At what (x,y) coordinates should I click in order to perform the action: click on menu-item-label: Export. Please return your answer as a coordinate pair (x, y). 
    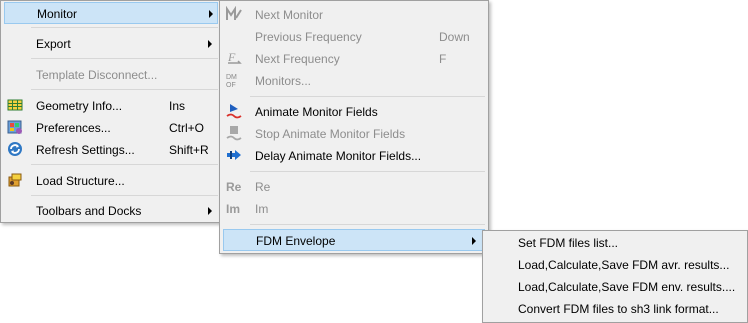
    Looking at the image, I should click on (53, 44).